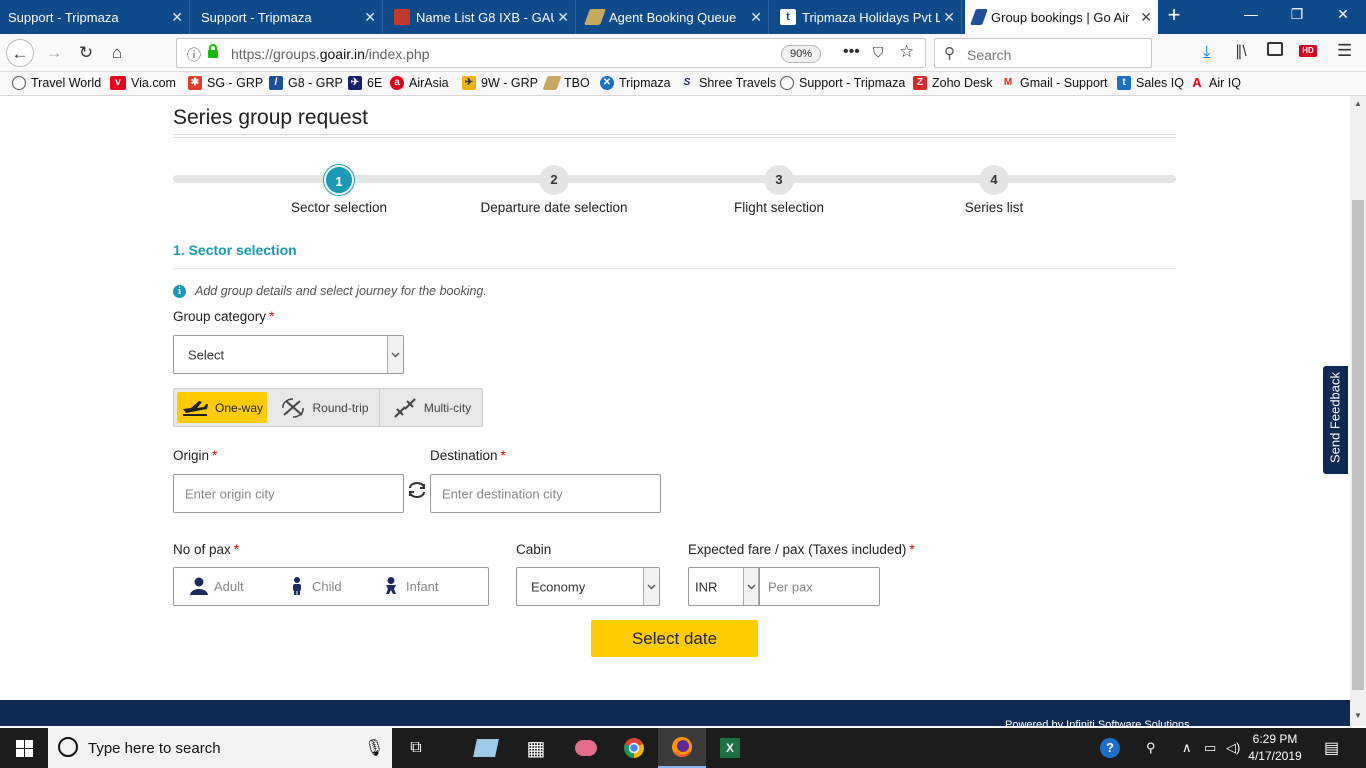 The image size is (1366, 768). Describe the element at coordinates (534, 549) in the screenshot. I see `cabin-label: Cabin` at that location.